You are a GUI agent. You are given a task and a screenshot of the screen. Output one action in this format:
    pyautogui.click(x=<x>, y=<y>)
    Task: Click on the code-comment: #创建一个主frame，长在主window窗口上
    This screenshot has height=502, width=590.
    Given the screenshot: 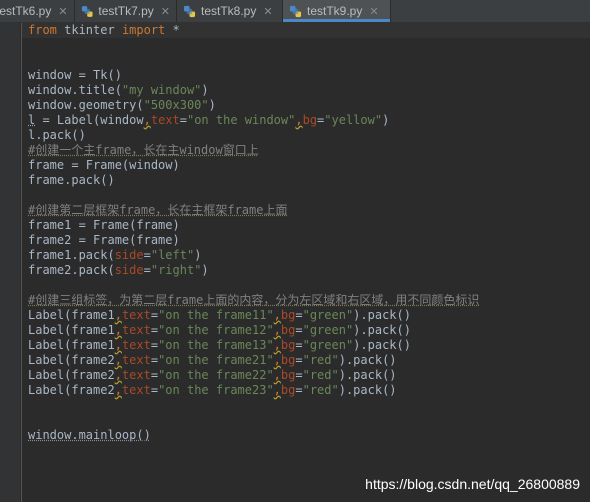 What is the action you would take?
    pyautogui.click(x=143, y=150)
    